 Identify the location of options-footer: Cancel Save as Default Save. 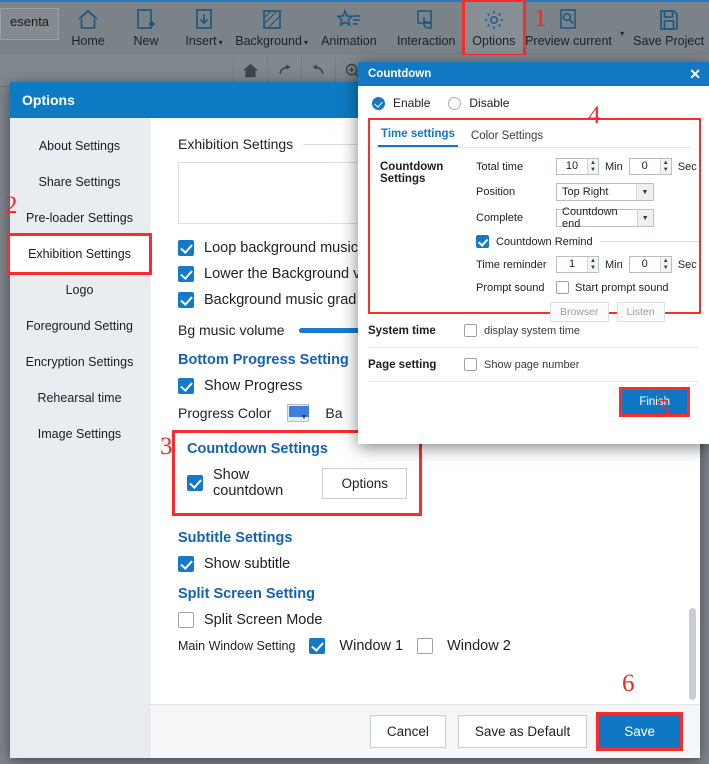
(425, 731).